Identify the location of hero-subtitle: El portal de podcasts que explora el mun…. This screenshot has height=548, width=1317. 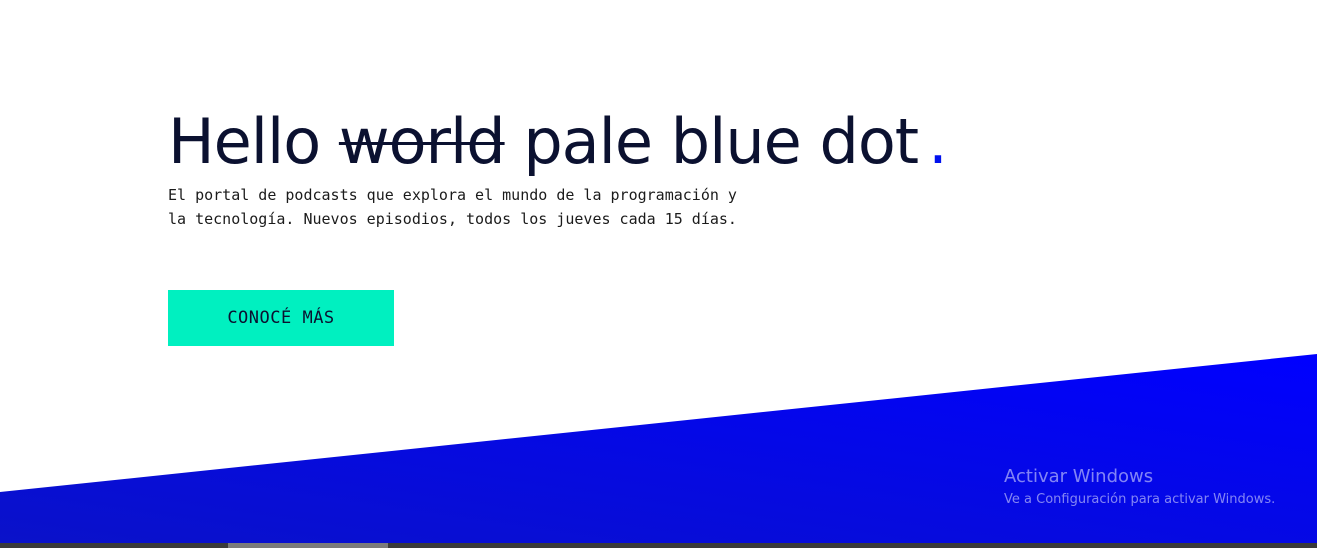
(478, 207).